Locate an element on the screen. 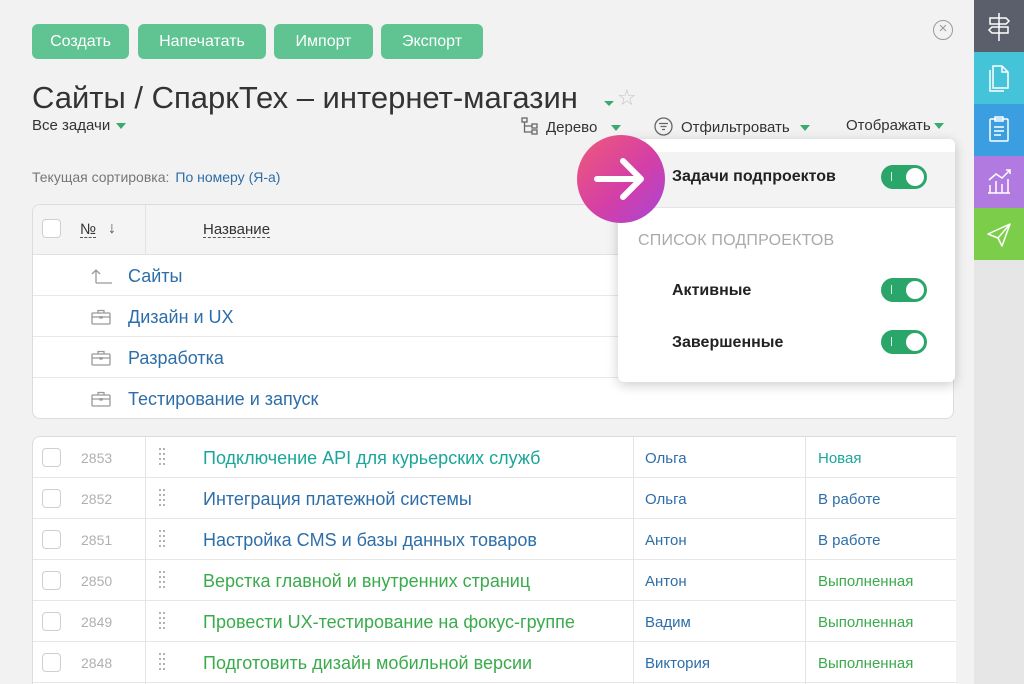 The width and height of the screenshot is (1024, 684). arrow-right-icon is located at coordinates (619, 179).